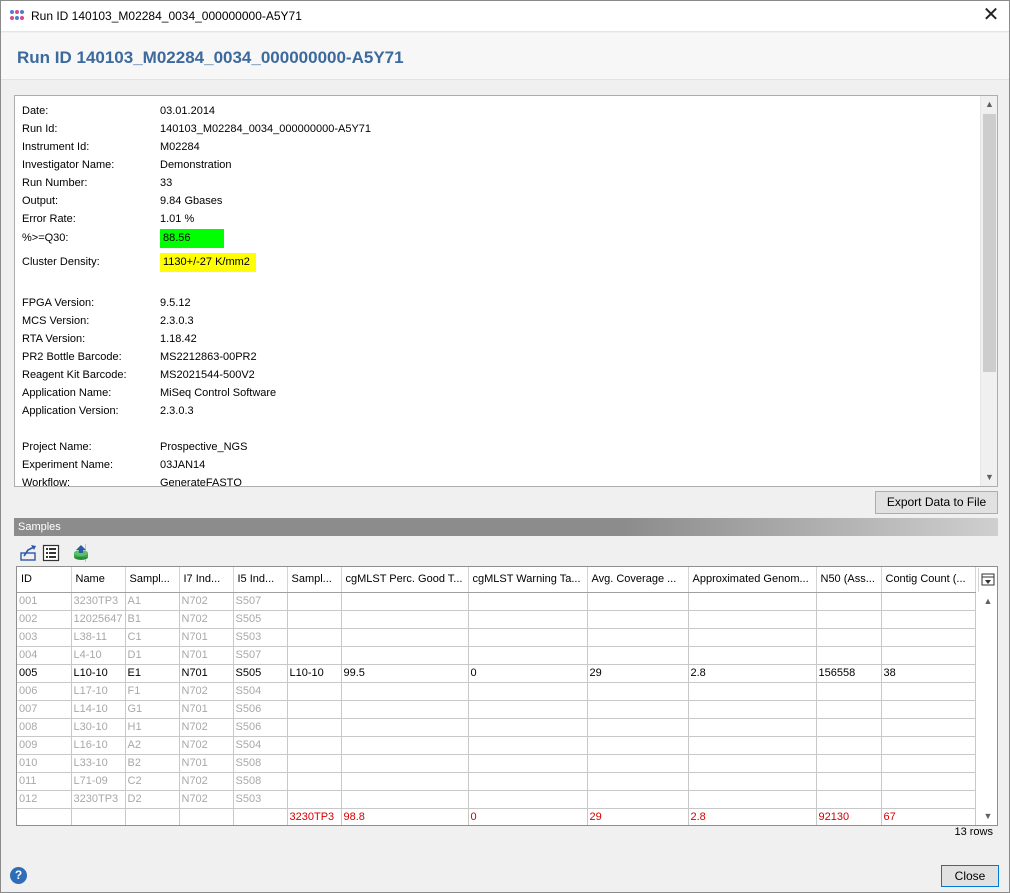 The height and width of the screenshot is (893, 1010). I want to click on help-icon: ?, so click(18, 875).